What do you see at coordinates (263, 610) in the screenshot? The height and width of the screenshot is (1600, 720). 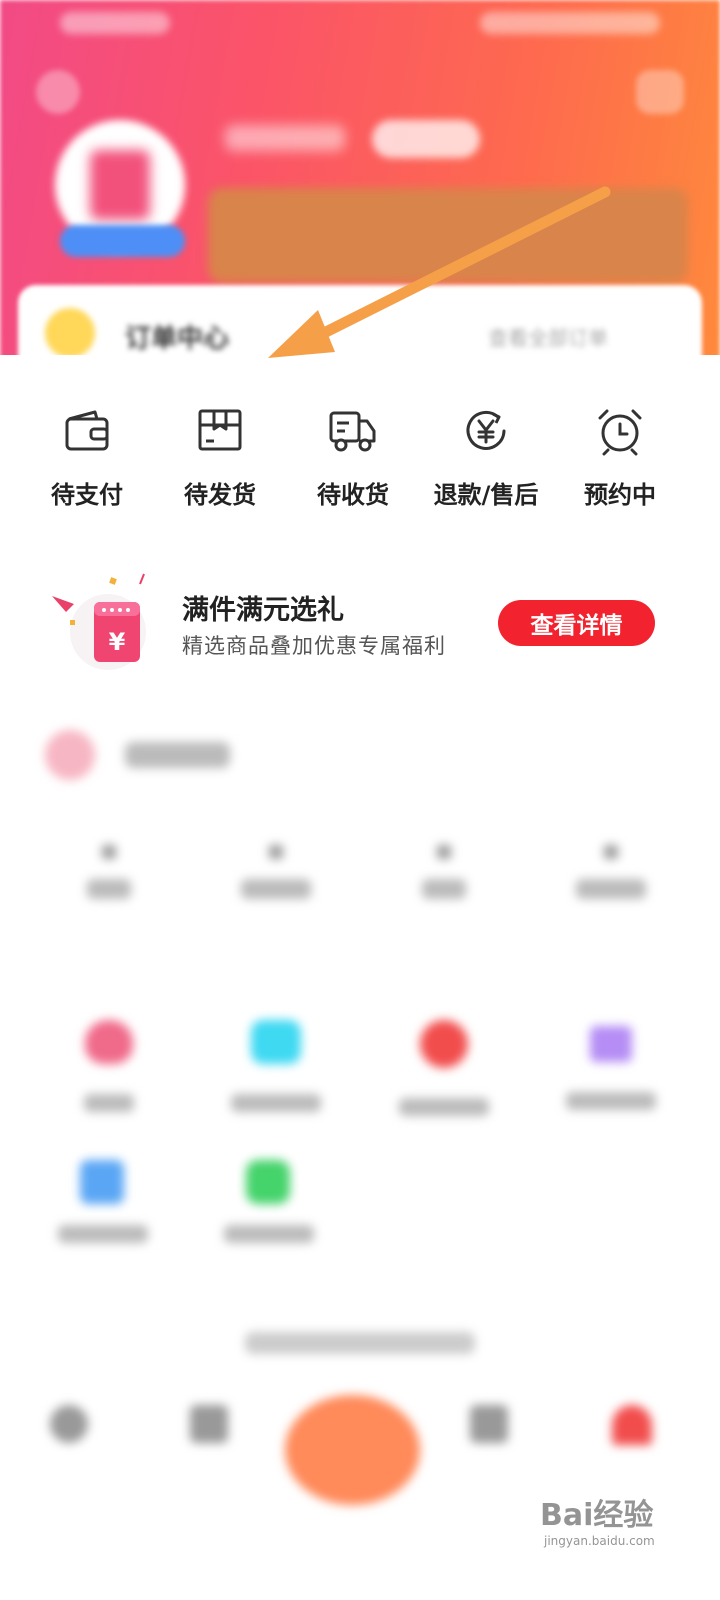 I see `gift-promo-title: 满件满元选礼` at bounding box center [263, 610].